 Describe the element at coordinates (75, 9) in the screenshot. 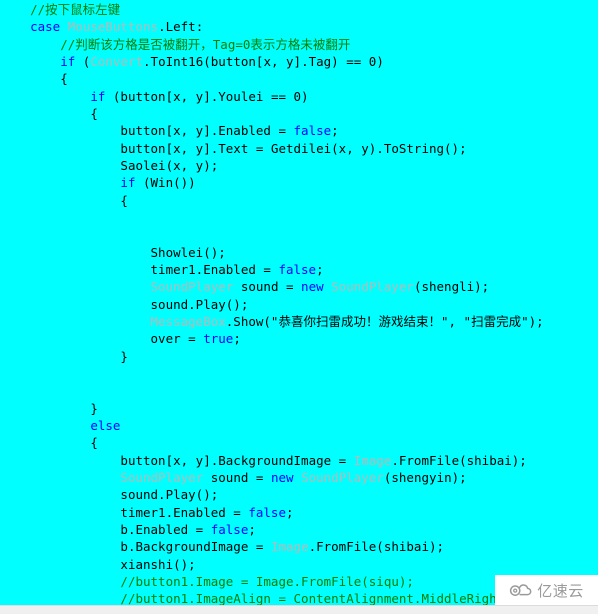

I see `code-token: //按下鼠标左键` at that location.